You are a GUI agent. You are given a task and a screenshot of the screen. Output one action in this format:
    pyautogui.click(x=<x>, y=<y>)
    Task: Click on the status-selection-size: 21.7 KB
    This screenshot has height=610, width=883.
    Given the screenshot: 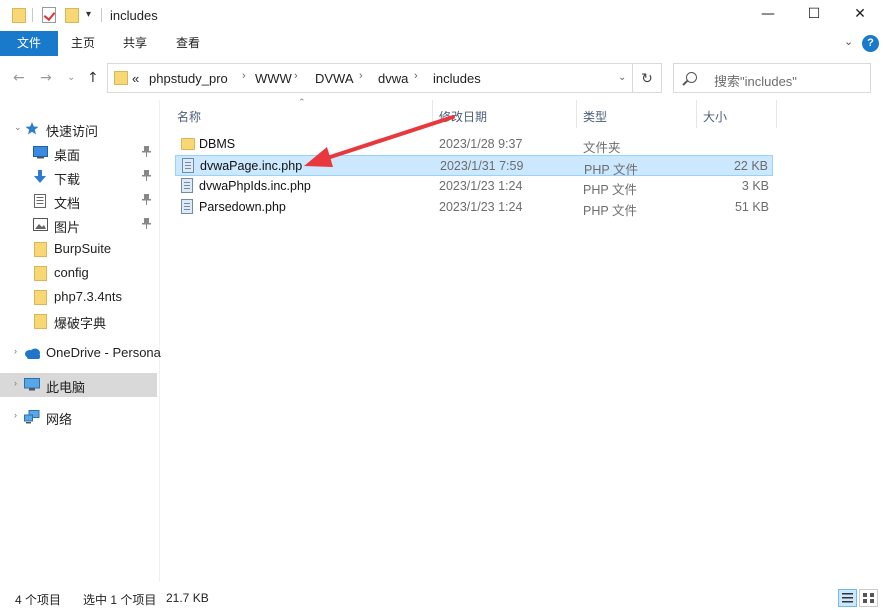 What is the action you would take?
    pyautogui.click(x=187, y=598)
    